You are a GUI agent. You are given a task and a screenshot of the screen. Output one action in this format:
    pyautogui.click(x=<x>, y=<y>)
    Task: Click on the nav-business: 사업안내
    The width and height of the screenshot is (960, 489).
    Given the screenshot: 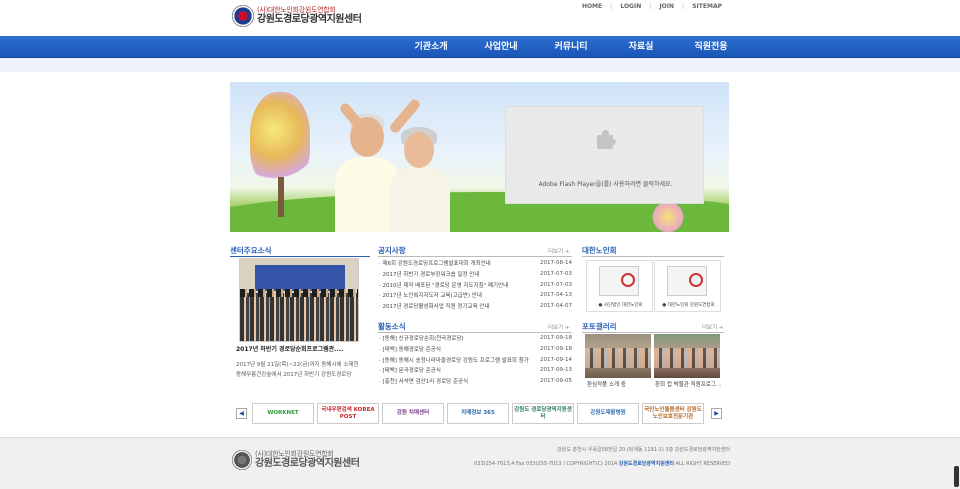 What is the action you would take?
    pyautogui.click(x=501, y=47)
    